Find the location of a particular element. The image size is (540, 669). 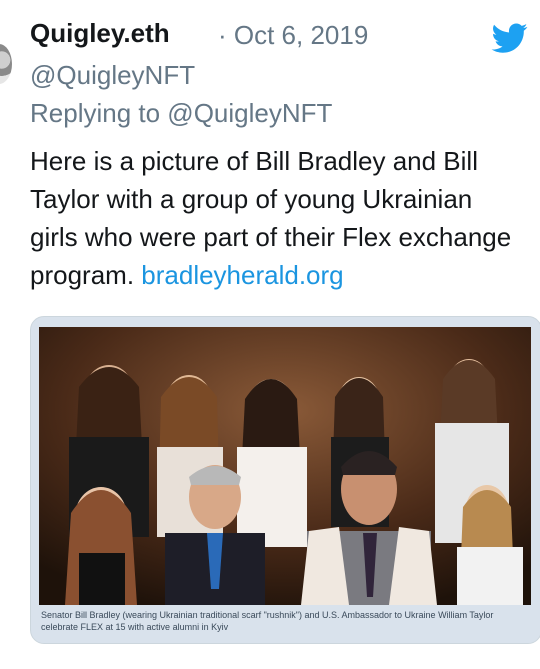

tweet-link: bradleyherald.org is located at coordinates (242, 275).